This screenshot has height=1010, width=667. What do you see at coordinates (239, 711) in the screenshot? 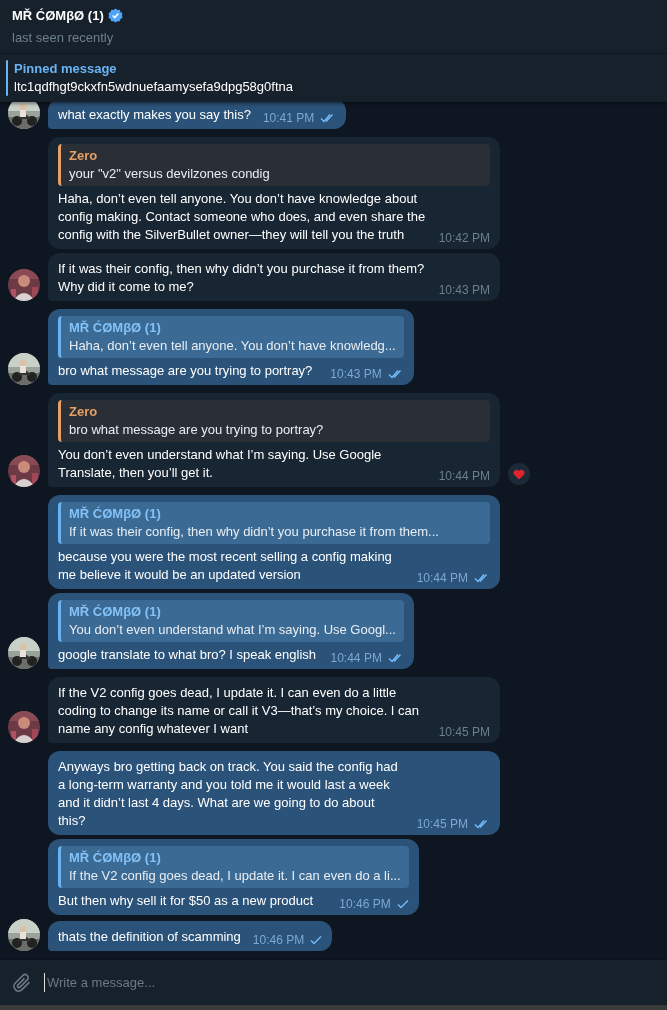
I see `message-text: If the V2 config goes dead, I update it. I can even do a little coding to change its name or call it V3—that’s my choice. I can name any config whatever I want` at bounding box center [239, 711].